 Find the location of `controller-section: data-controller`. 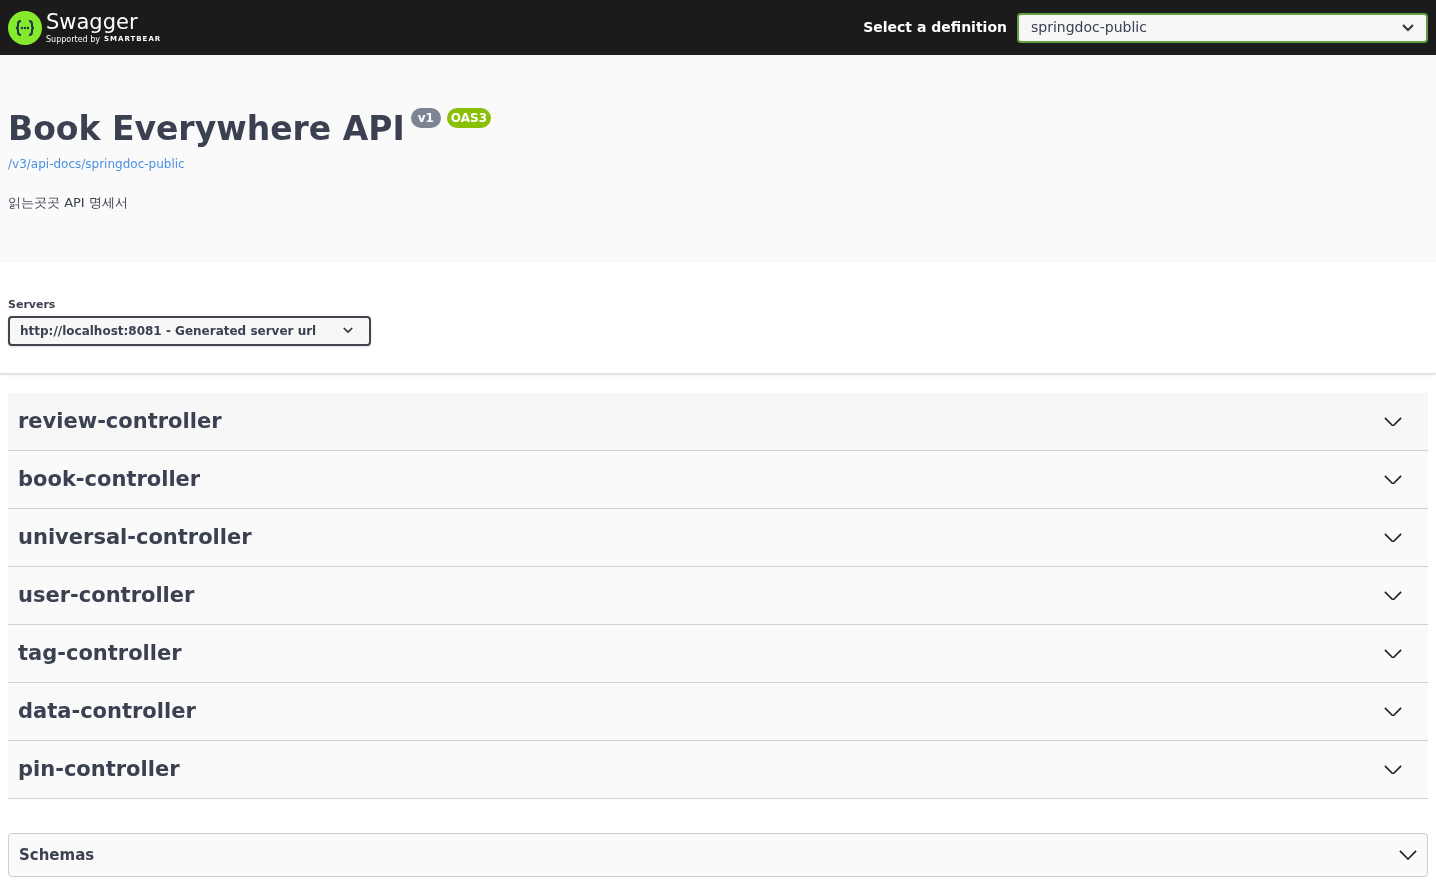

controller-section: data-controller is located at coordinates (718, 712).